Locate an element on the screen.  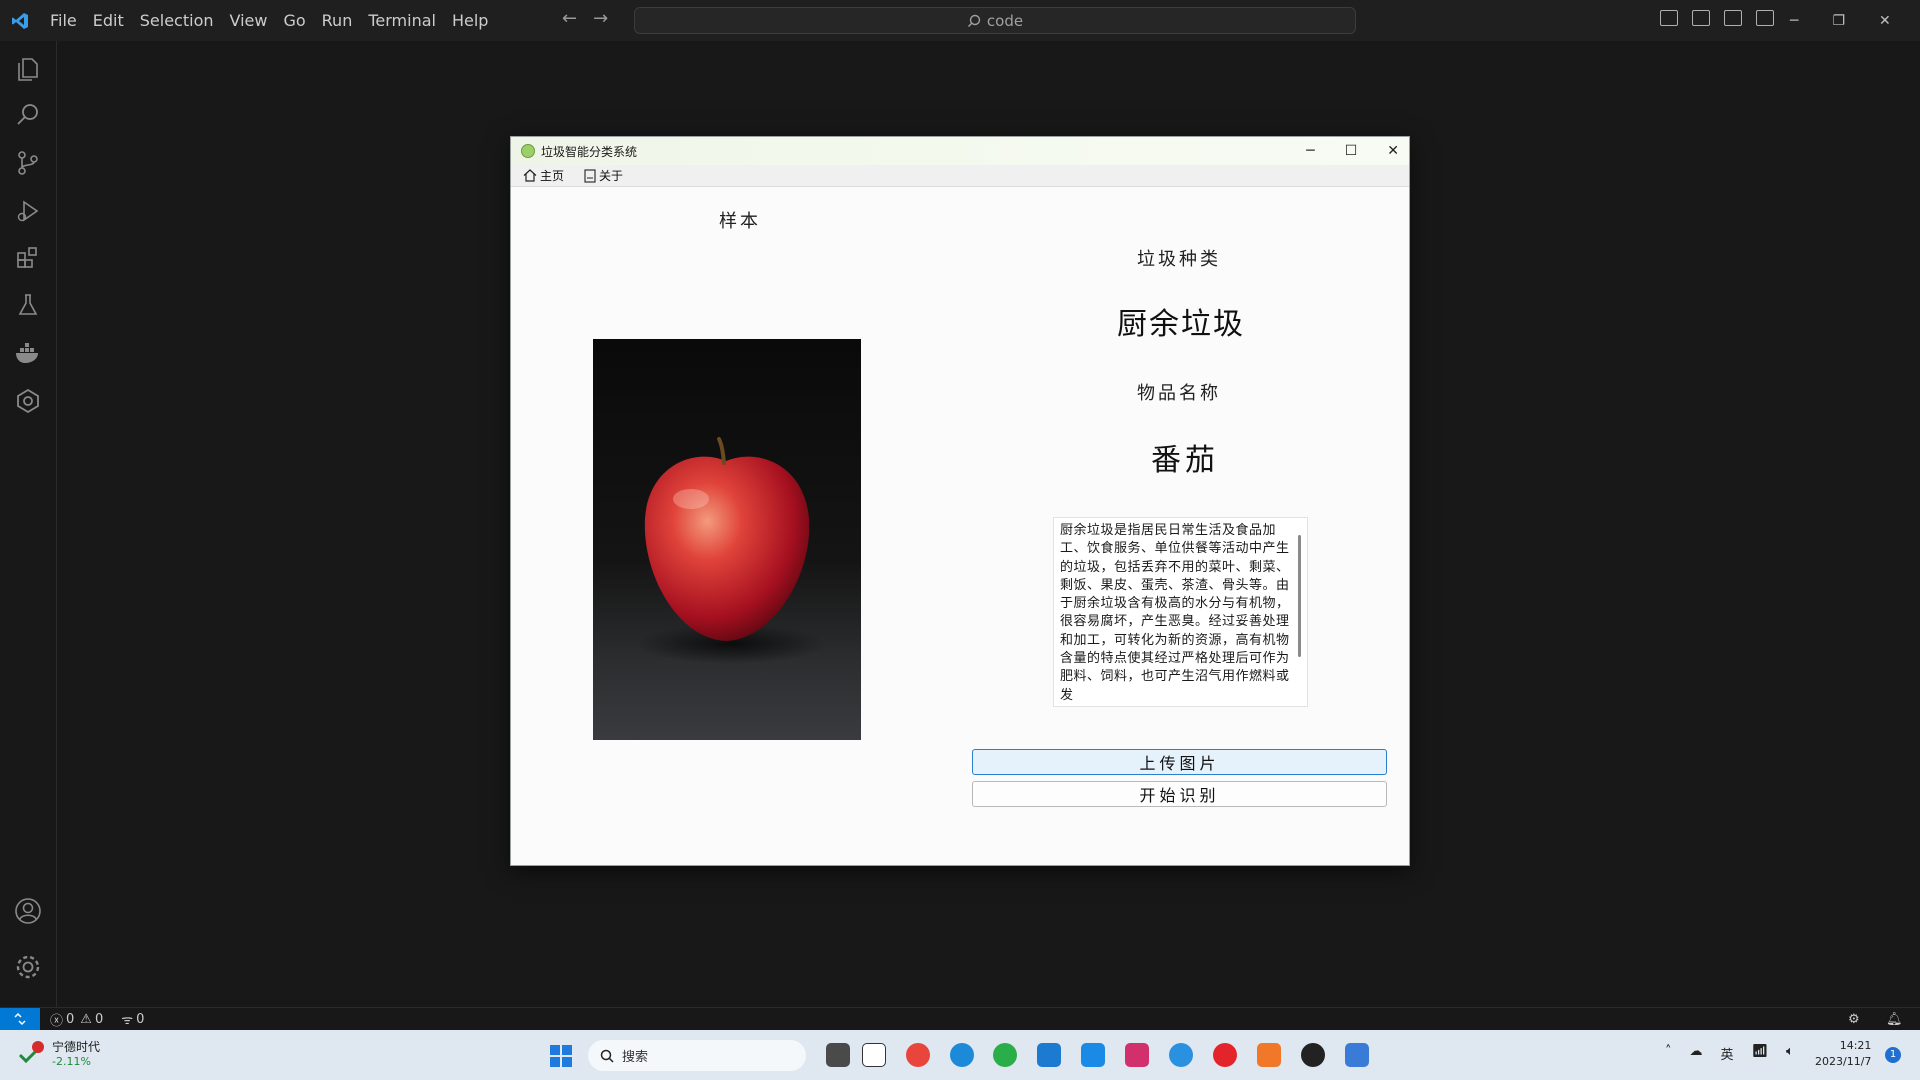
app-titlebar: 垃圾智能分类系统 ─ ☐ ✕ is located at coordinates (960, 151).